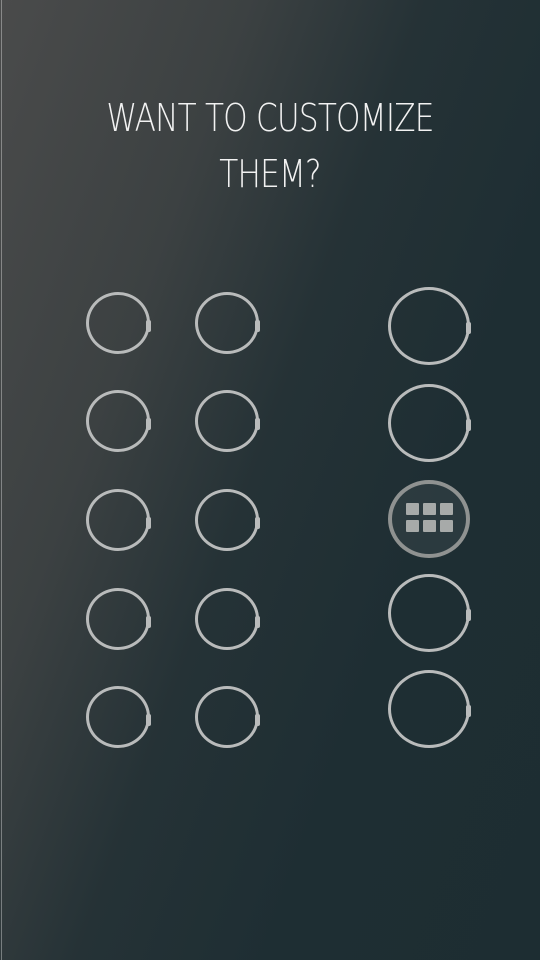  Describe the element at coordinates (227, 619) in the screenshot. I see `small-ring-r4-c2` at that location.